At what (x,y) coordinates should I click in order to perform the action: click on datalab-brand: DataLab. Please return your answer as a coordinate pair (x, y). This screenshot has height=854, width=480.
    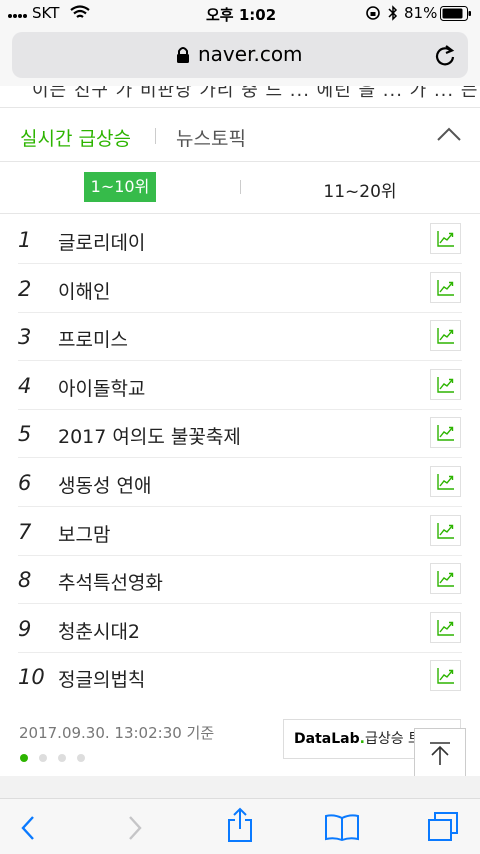
    Looking at the image, I should click on (327, 739).